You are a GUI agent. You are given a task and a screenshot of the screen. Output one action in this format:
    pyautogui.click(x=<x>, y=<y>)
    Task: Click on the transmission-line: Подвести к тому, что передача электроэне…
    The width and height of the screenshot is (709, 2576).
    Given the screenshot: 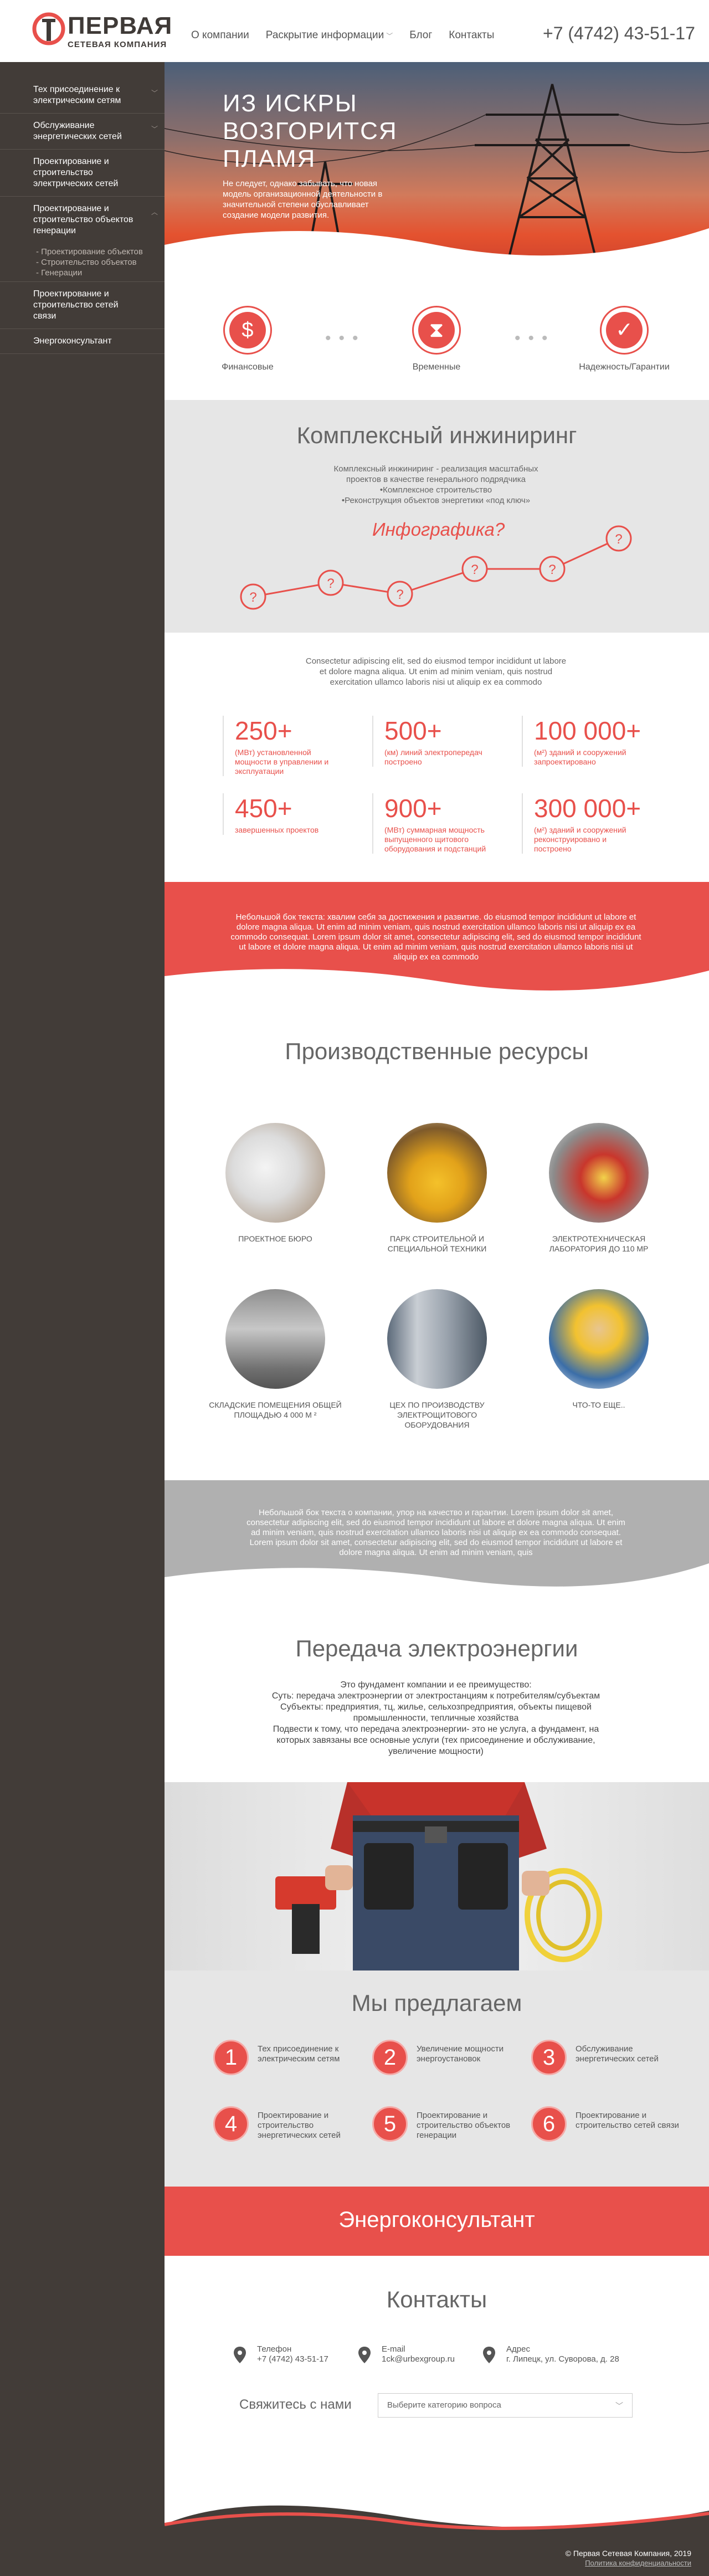 What is the action you would take?
    pyautogui.click(x=436, y=1740)
    